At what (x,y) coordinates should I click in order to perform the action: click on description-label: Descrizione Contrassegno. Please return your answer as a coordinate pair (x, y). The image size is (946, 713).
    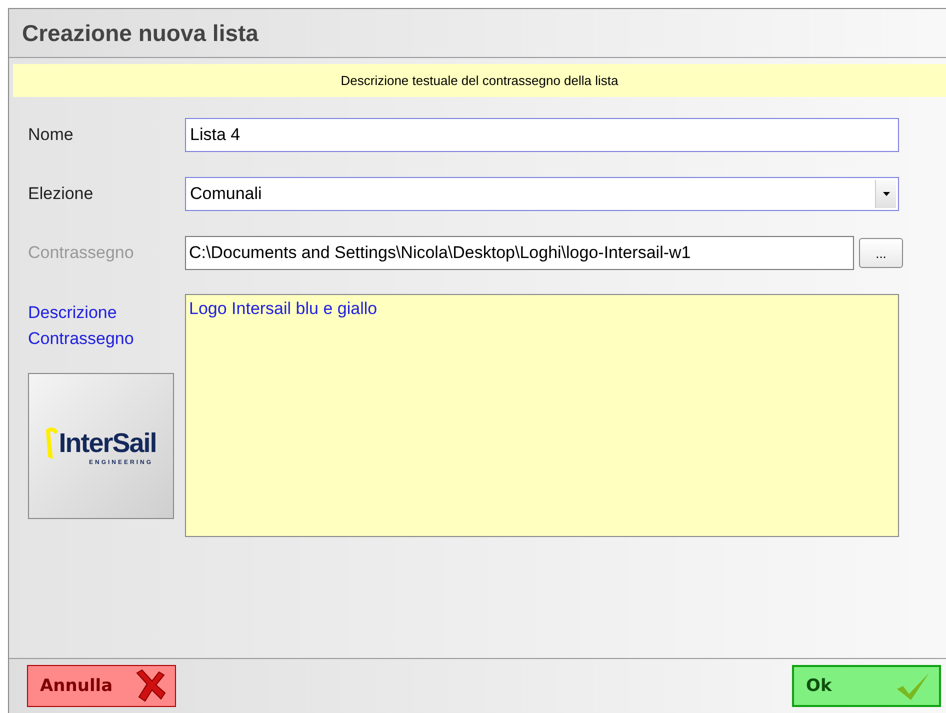
    Looking at the image, I should click on (81, 326).